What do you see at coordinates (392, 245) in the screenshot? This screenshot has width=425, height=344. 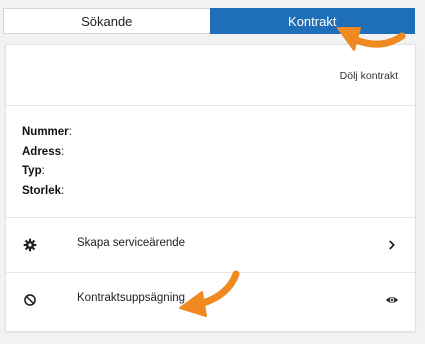 I see `chevron-right-icon` at bounding box center [392, 245].